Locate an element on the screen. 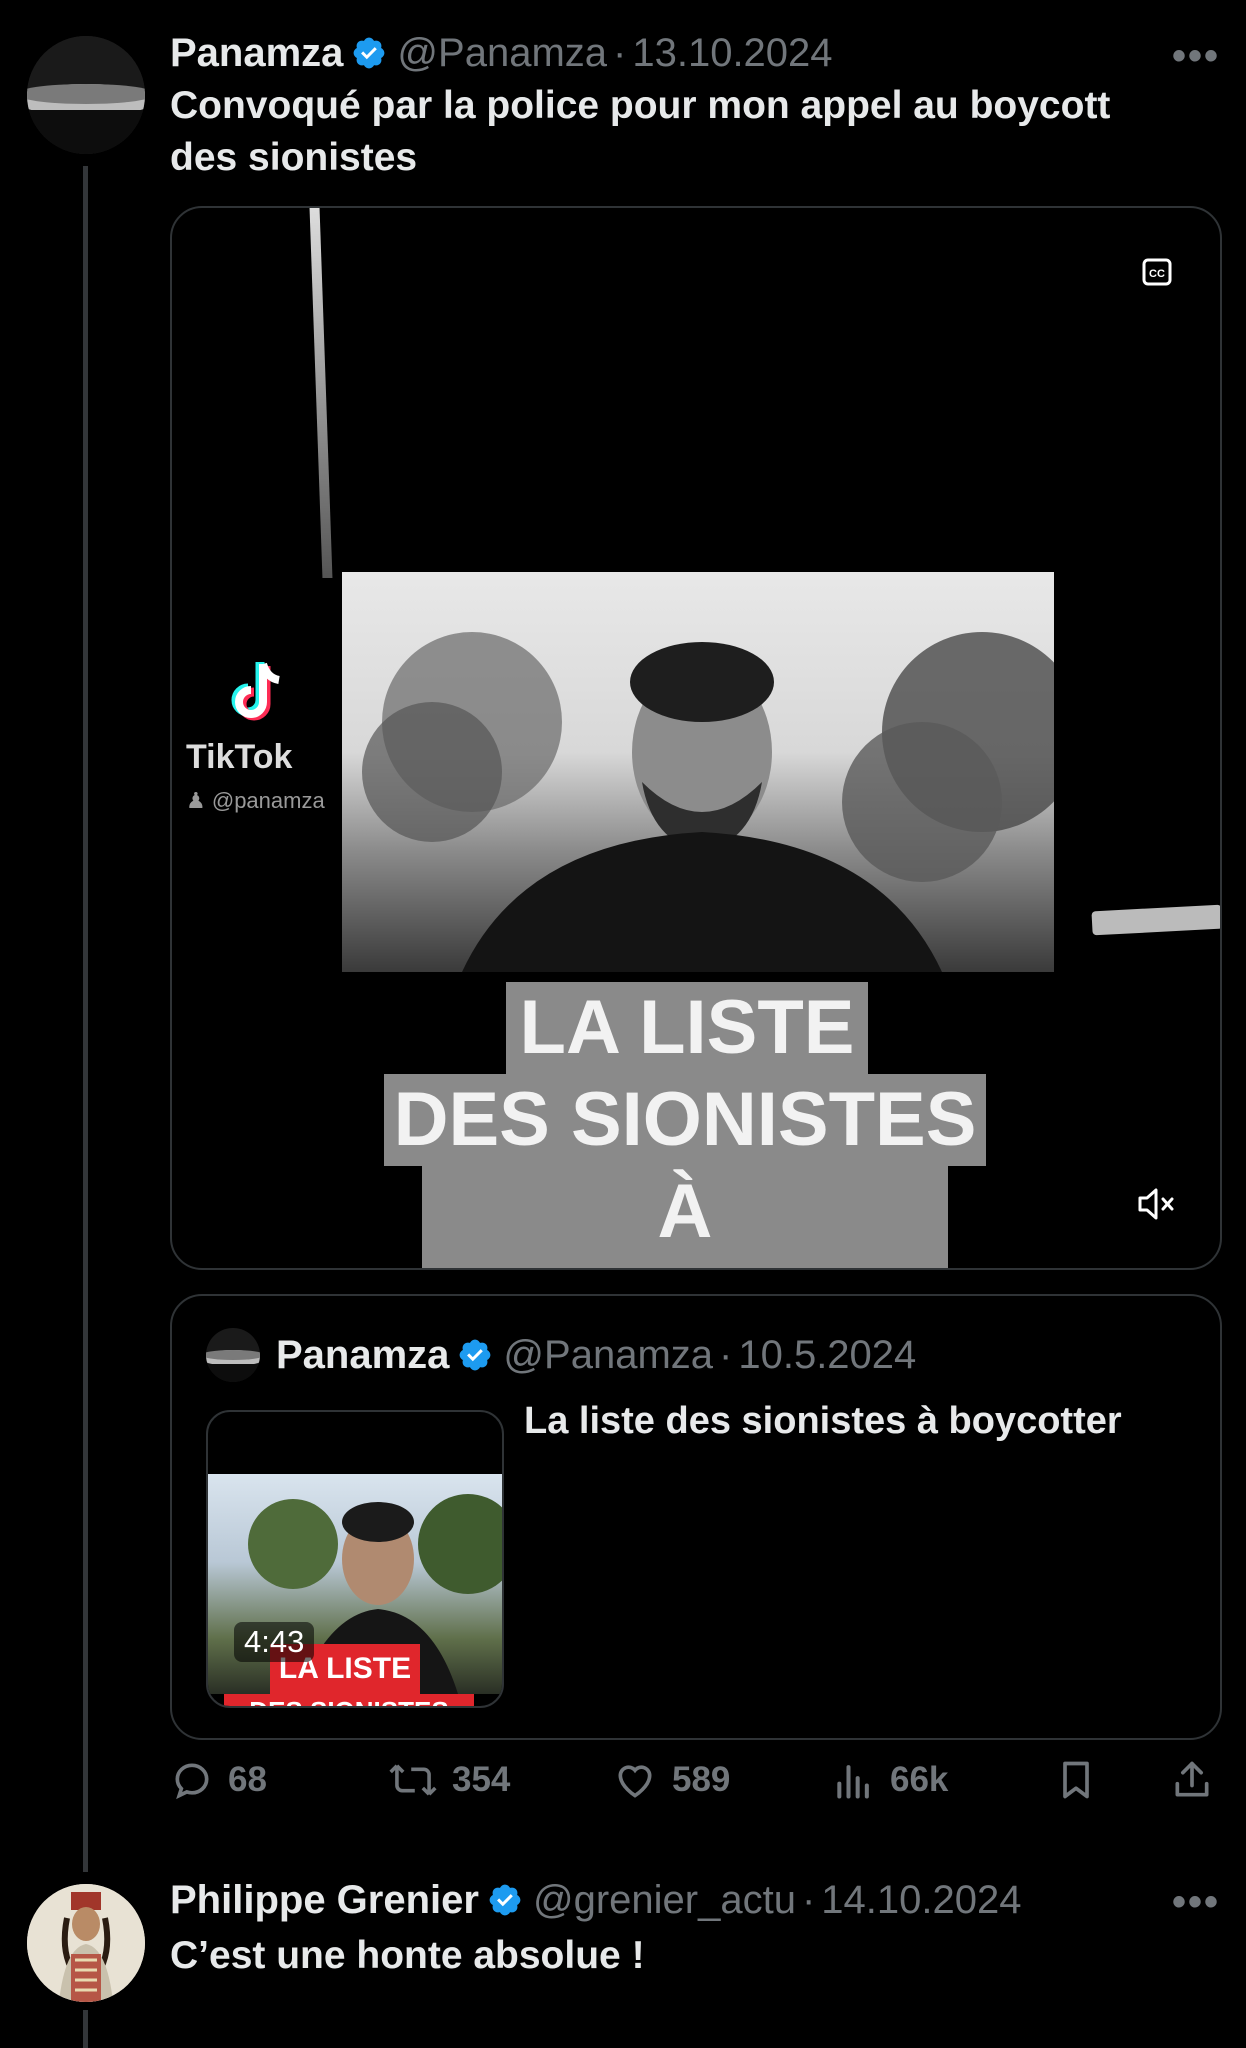 The width and height of the screenshot is (1246, 2048). share-button is located at coordinates (1199, 1780).